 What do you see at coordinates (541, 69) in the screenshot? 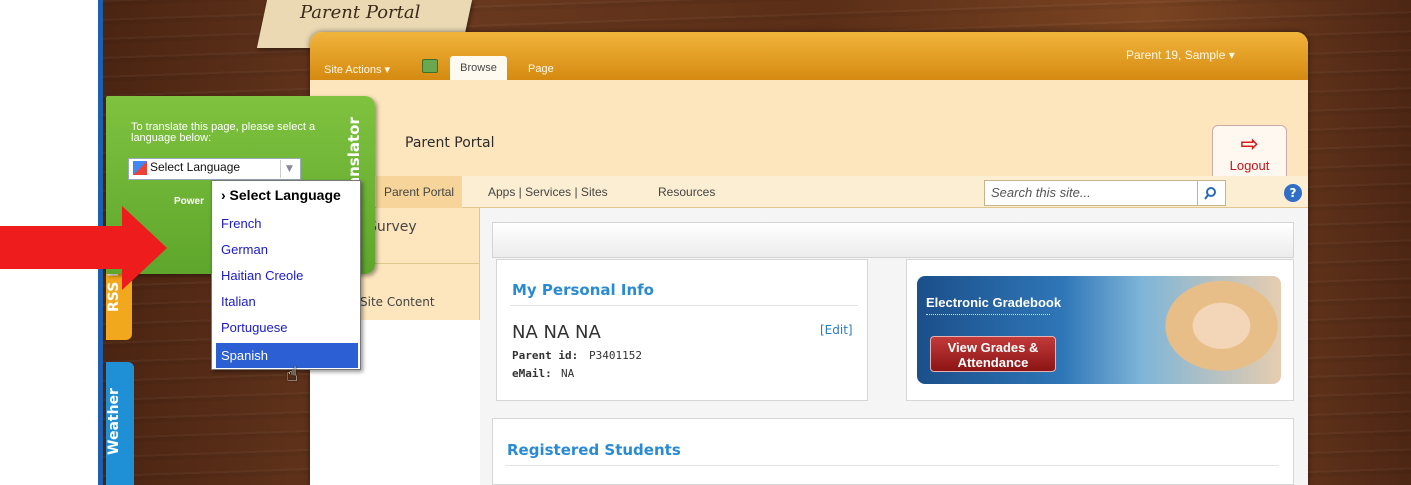
I see `tab-page: Page` at bounding box center [541, 69].